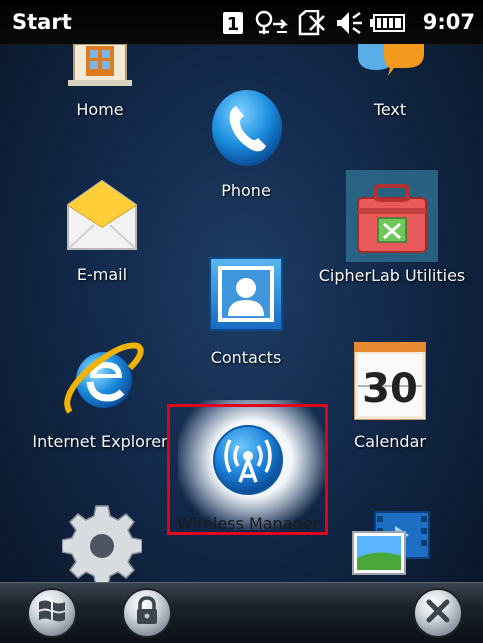  Describe the element at coordinates (42, 22) in the screenshot. I see `page-title: Start` at that location.